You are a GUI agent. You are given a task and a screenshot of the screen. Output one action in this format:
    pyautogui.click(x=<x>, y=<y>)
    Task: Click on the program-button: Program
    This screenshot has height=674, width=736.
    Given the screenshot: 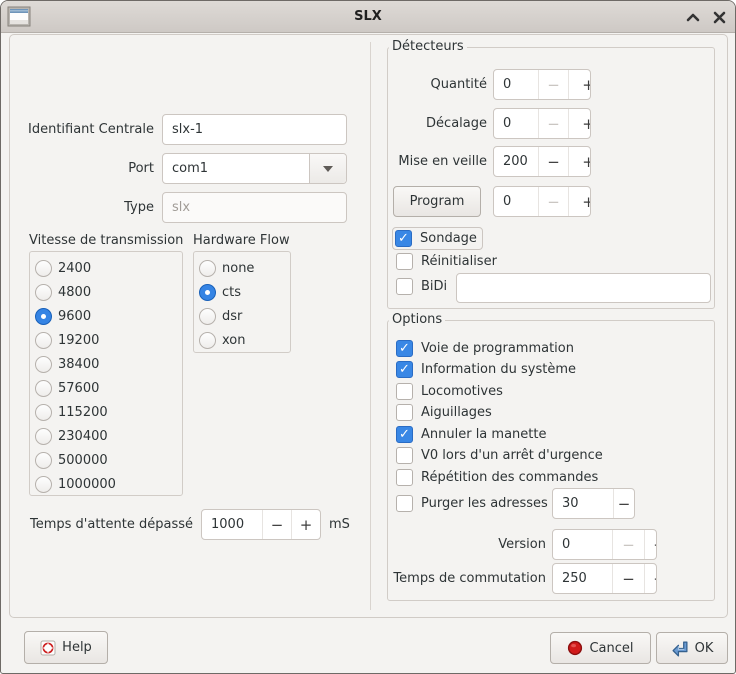 What is the action you would take?
    pyautogui.click(x=437, y=201)
    